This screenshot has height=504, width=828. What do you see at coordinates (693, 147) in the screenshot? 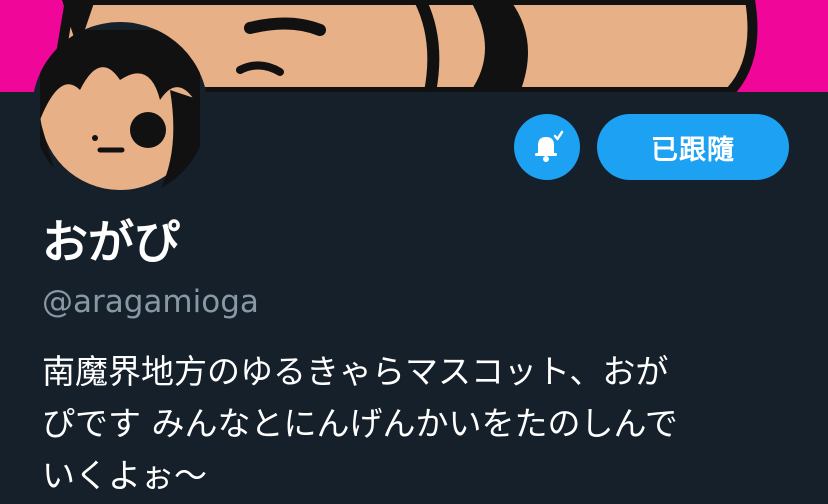
I see `following-button: 已跟隨` at bounding box center [693, 147].